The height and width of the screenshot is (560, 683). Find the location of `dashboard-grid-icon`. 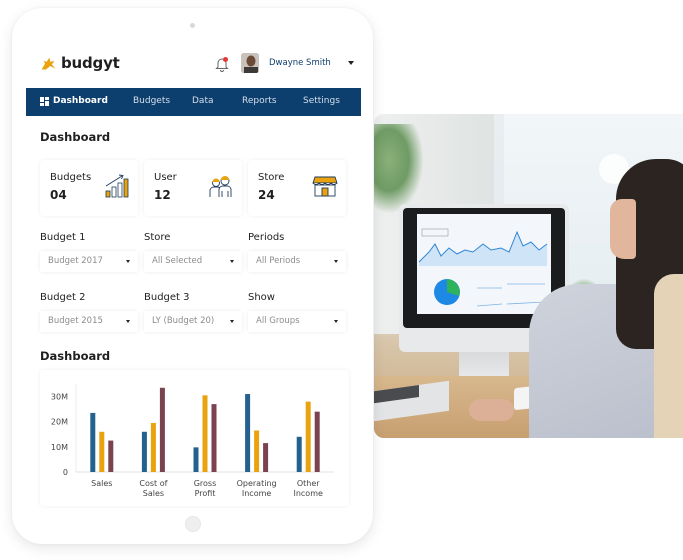

dashboard-grid-icon is located at coordinates (44, 101).